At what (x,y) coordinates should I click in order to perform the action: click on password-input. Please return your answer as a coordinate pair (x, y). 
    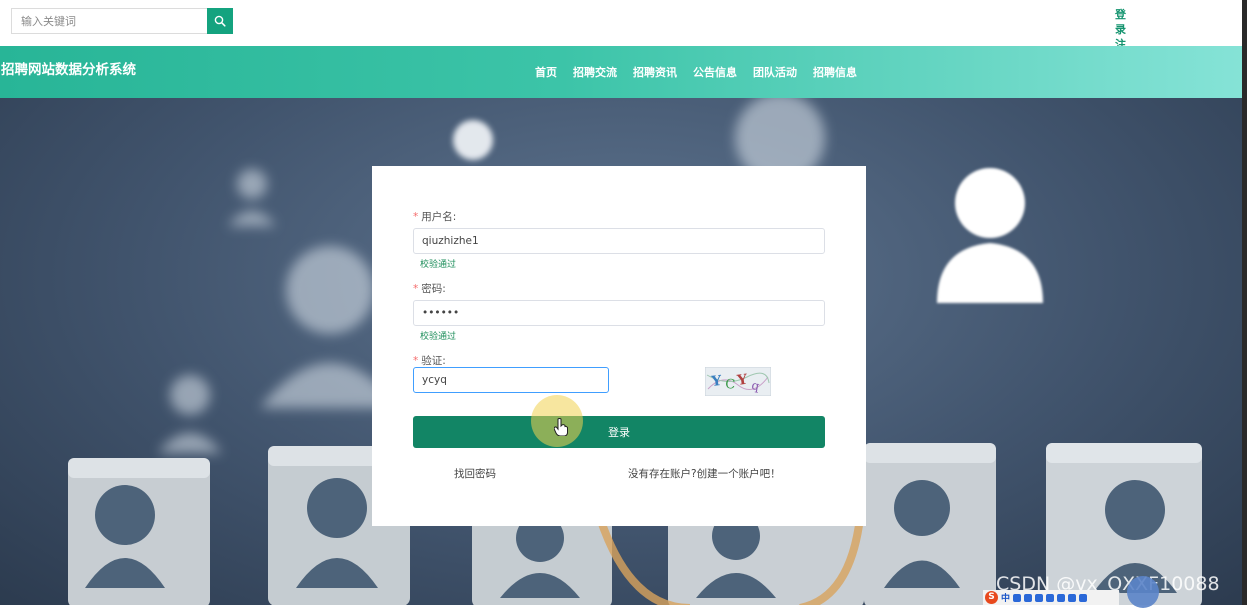
    Looking at the image, I should click on (619, 313).